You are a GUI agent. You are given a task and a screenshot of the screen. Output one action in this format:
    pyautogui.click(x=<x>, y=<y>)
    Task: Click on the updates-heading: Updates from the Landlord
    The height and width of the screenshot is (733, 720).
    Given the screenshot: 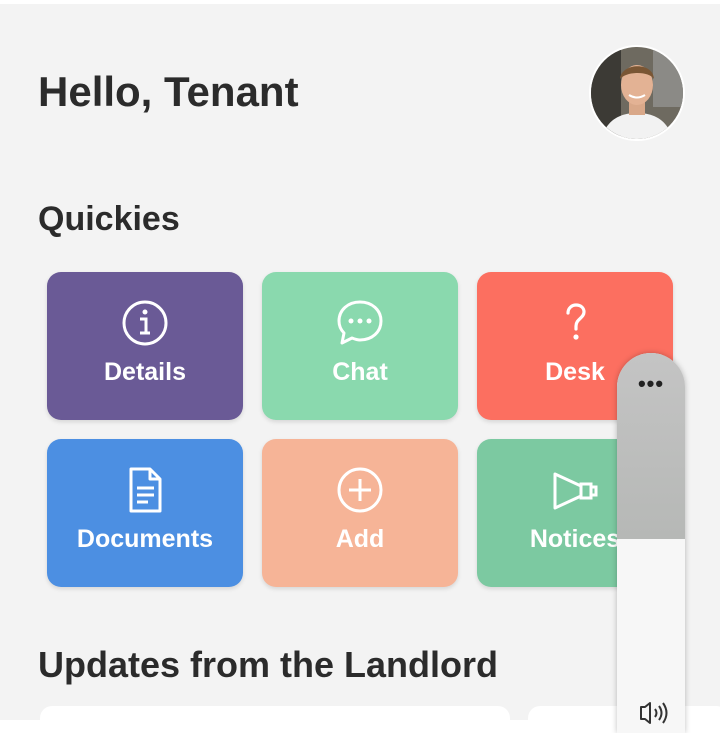 What is the action you would take?
    pyautogui.click(x=268, y=664)
    